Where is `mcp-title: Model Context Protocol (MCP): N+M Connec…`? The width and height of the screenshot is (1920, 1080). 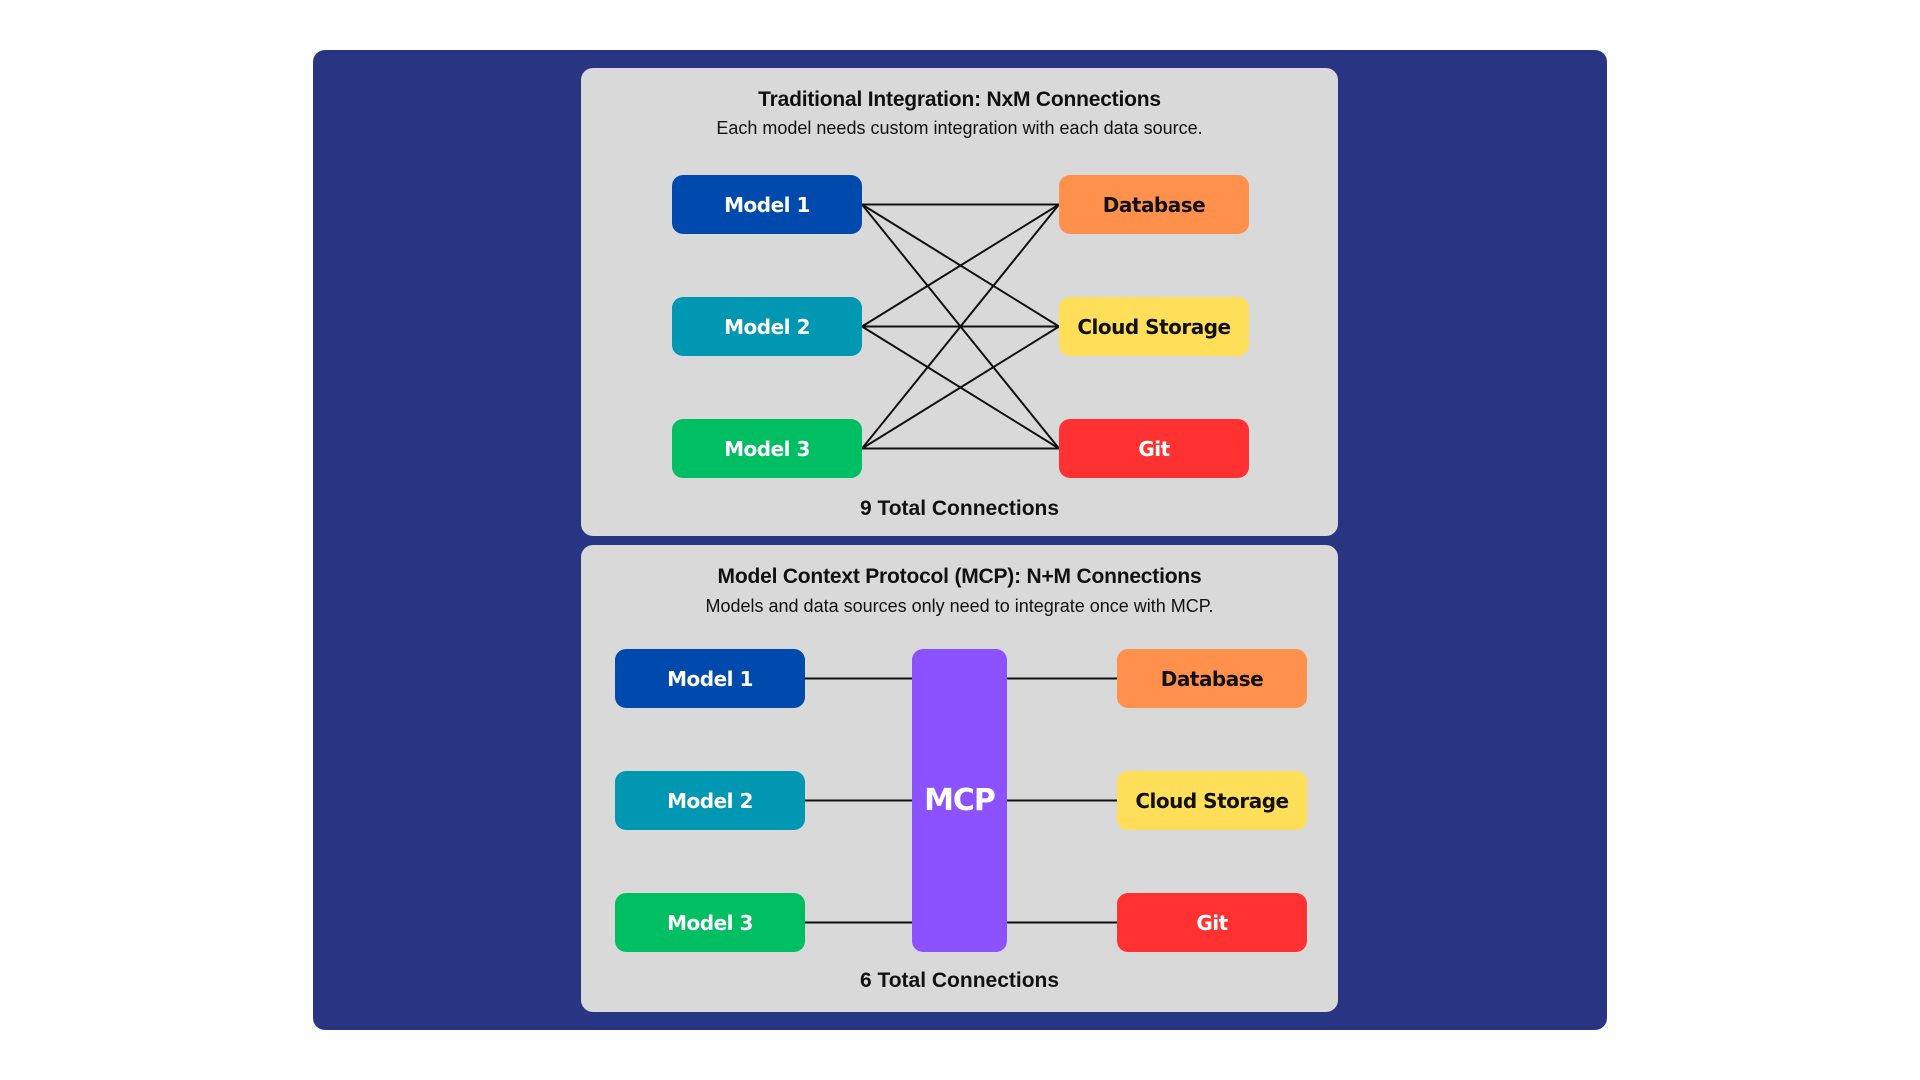
mcp-title: Model Context Protocol (MCP): N+M Connec… is located at coordinates (959, 576).